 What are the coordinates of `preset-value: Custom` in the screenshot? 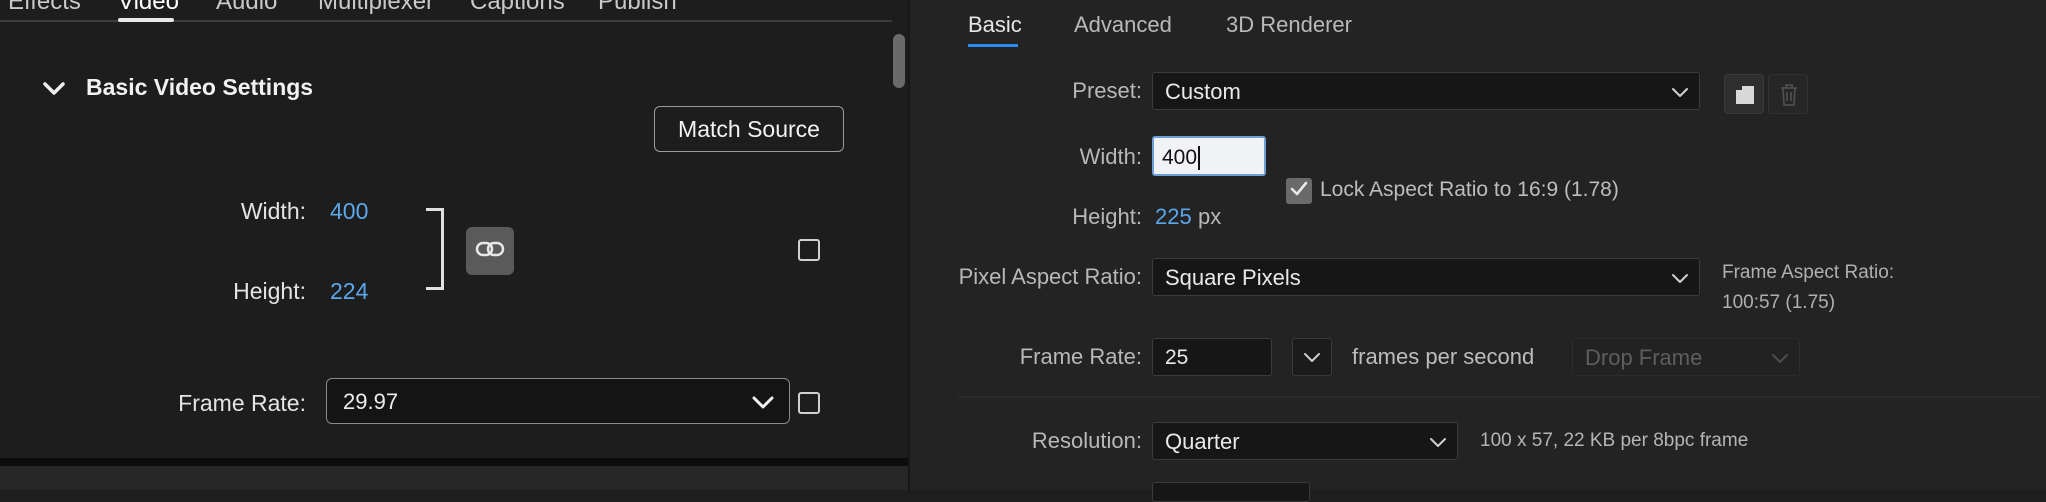 It's located at (1203, 91).